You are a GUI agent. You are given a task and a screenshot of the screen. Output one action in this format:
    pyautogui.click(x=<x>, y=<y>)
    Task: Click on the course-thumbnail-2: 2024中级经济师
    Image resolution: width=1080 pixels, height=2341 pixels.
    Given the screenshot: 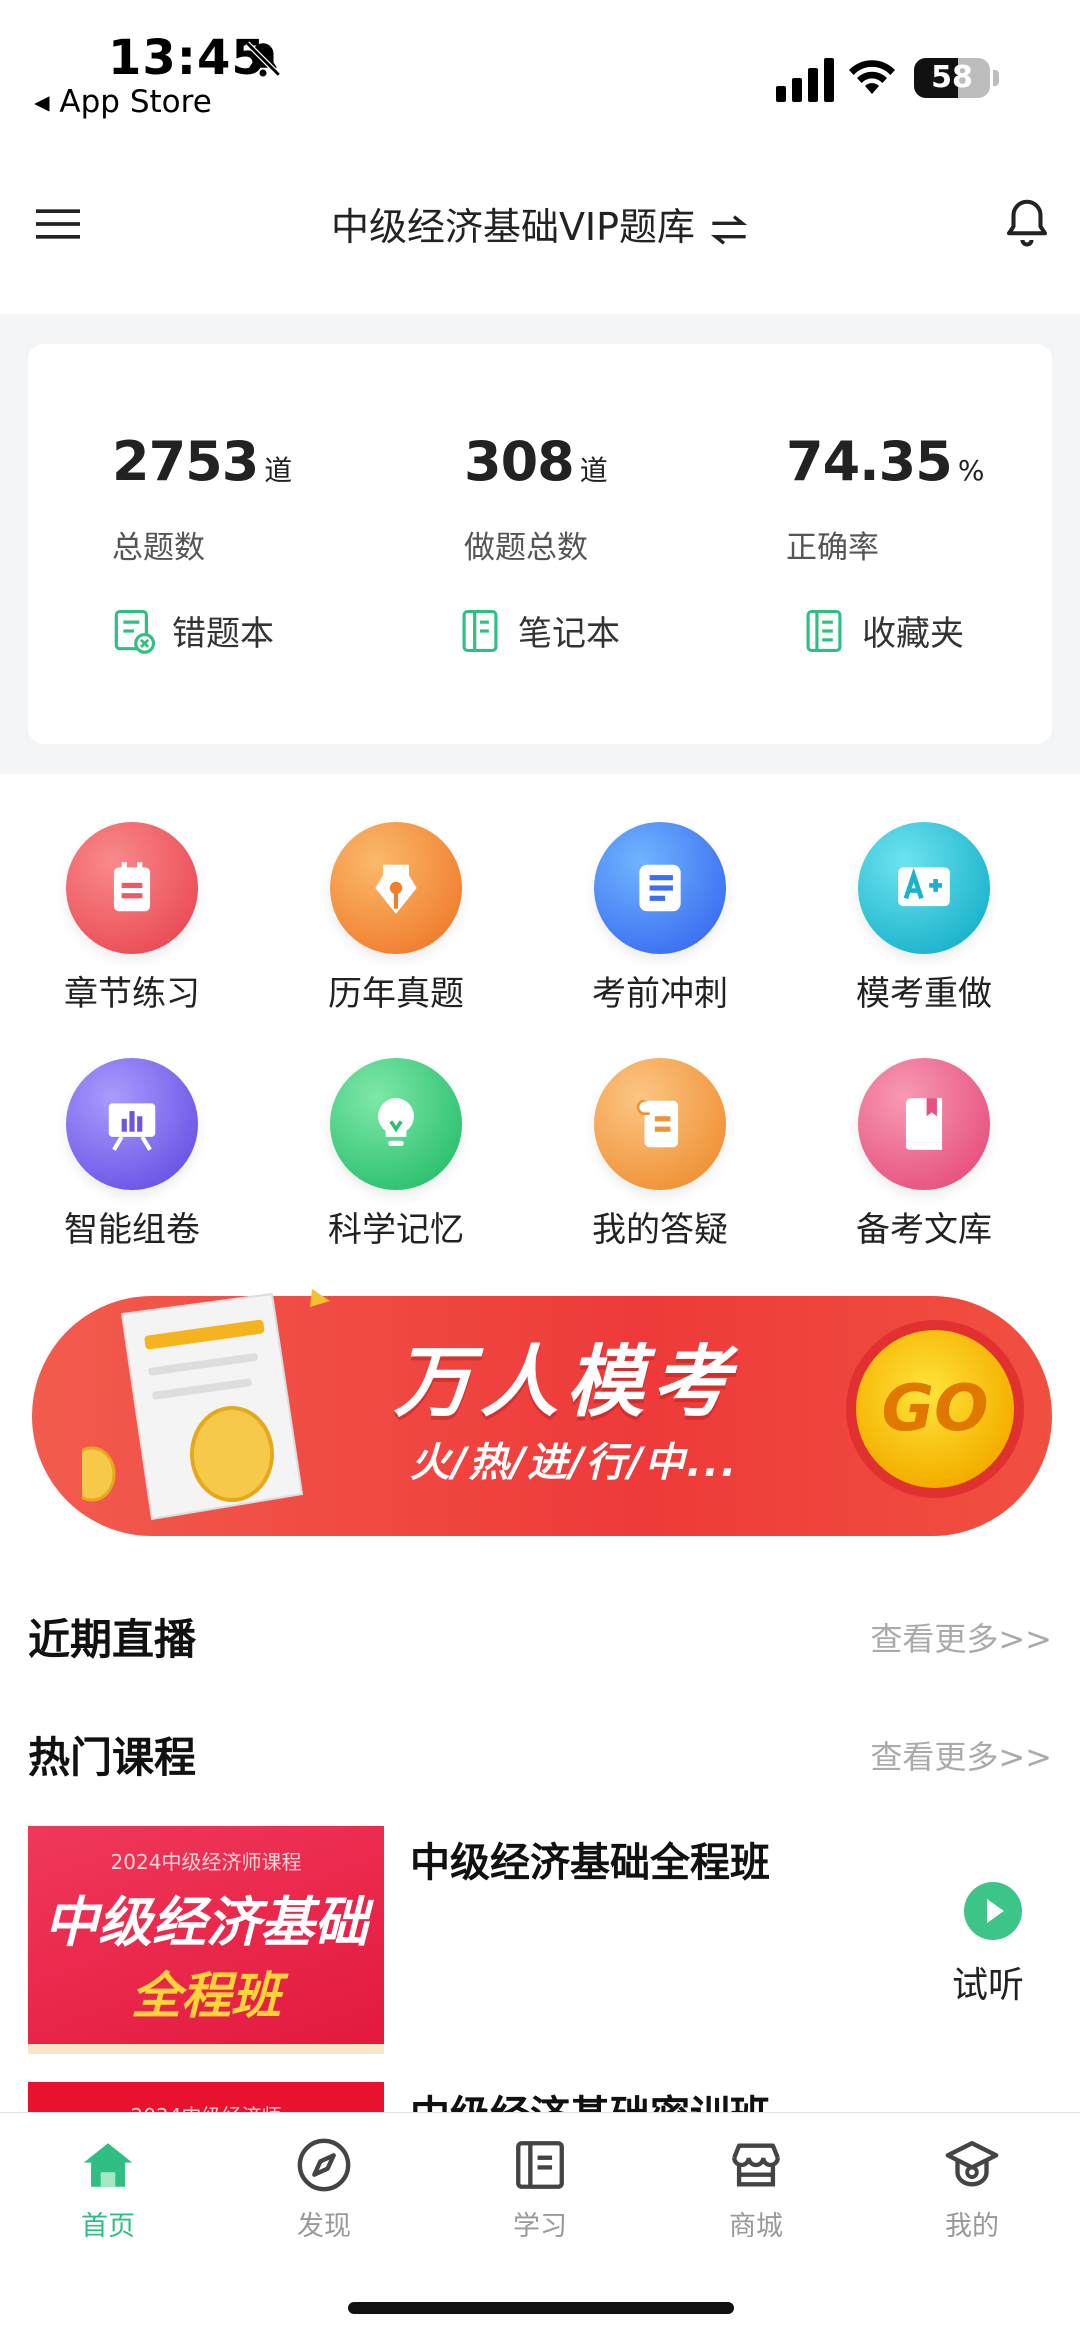 What is the action you would take?
    pyautogui.click(x=206, y=2097)
    